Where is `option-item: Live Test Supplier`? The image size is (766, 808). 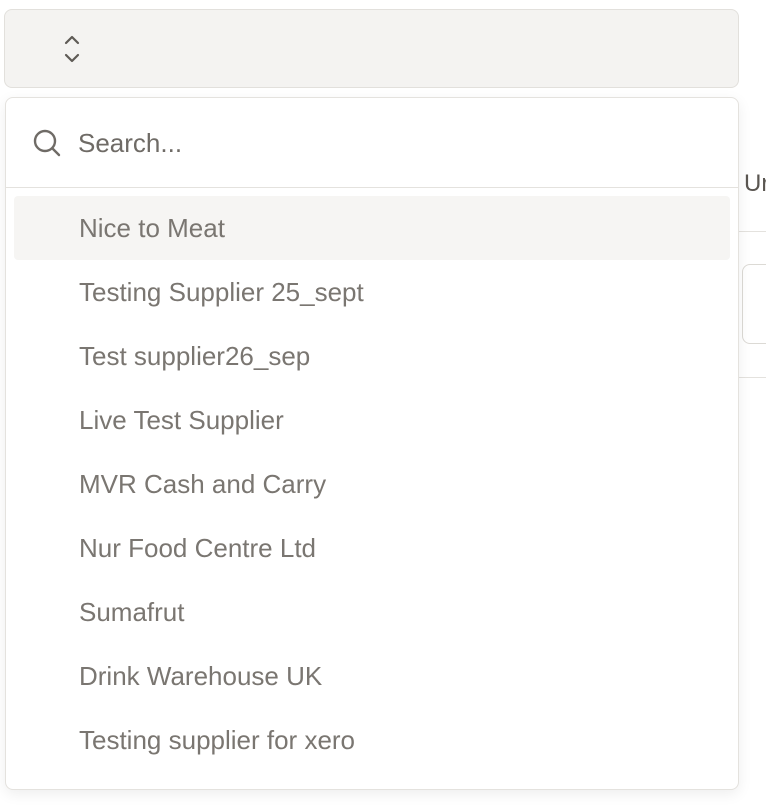
option-item: Live Test Supplier is located at coordinates (372, 420).